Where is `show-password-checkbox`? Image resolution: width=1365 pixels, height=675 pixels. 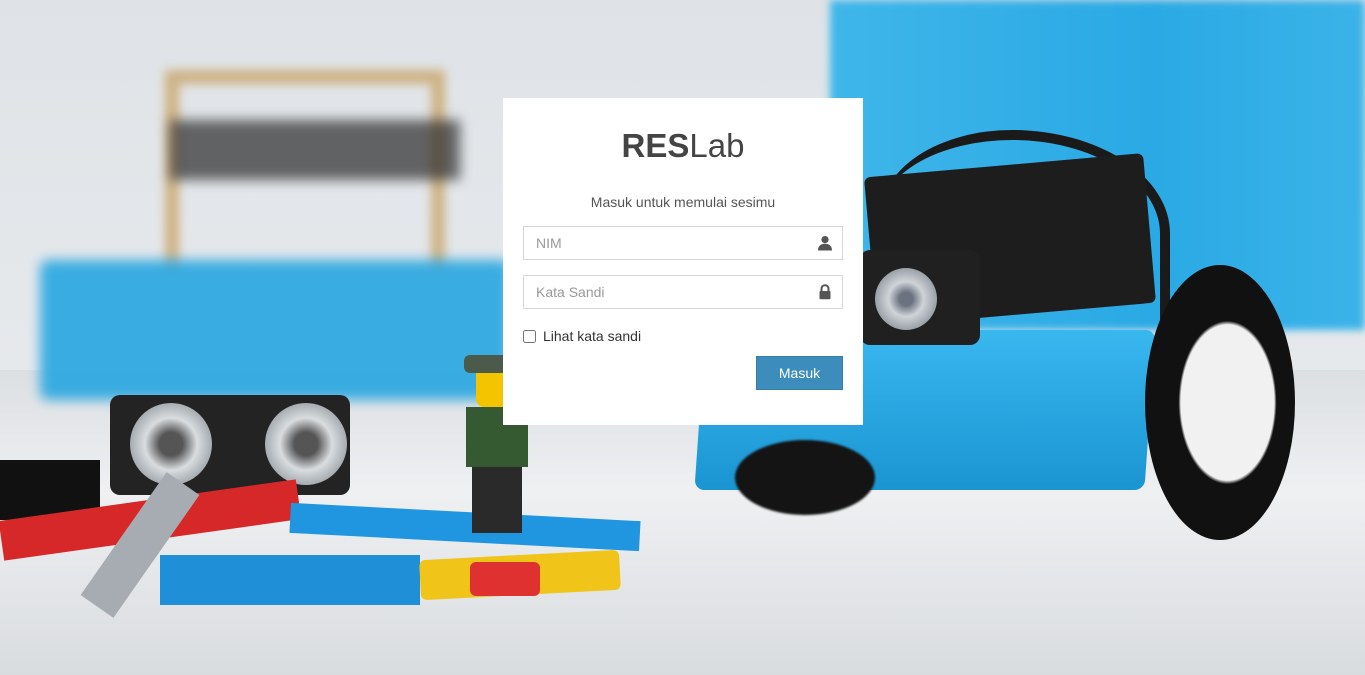 show-password-checkbox is located at coordinates (529, 336).